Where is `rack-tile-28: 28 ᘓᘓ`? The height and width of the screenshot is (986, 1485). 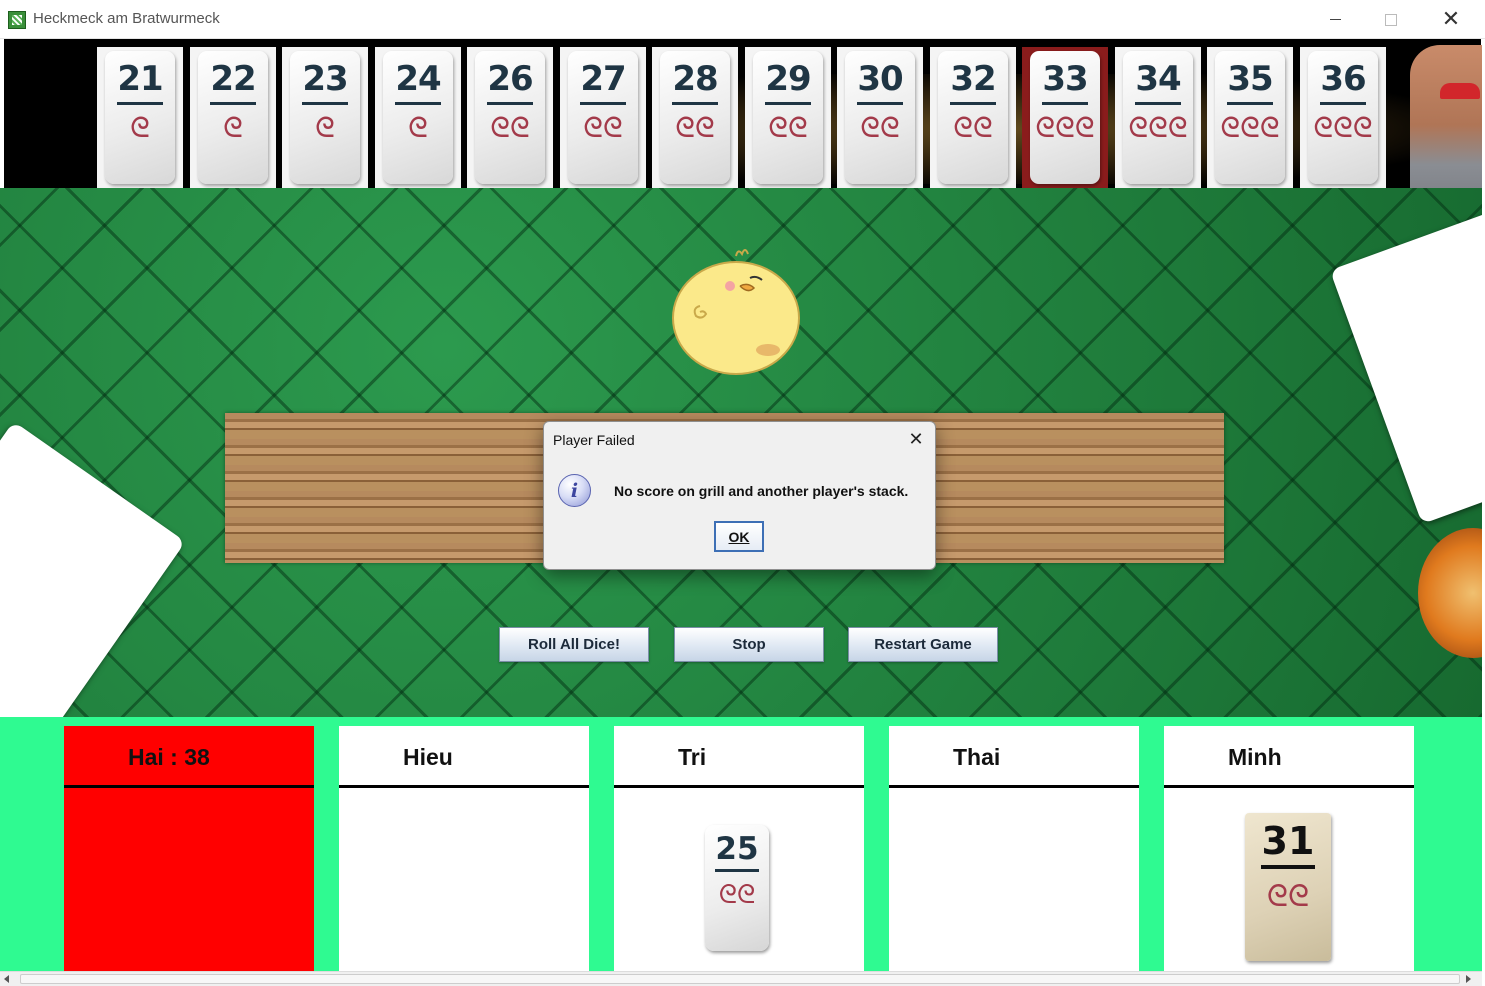
rack-tile-28: 28 ᘓᘓ is located at coordinates (695, 117).